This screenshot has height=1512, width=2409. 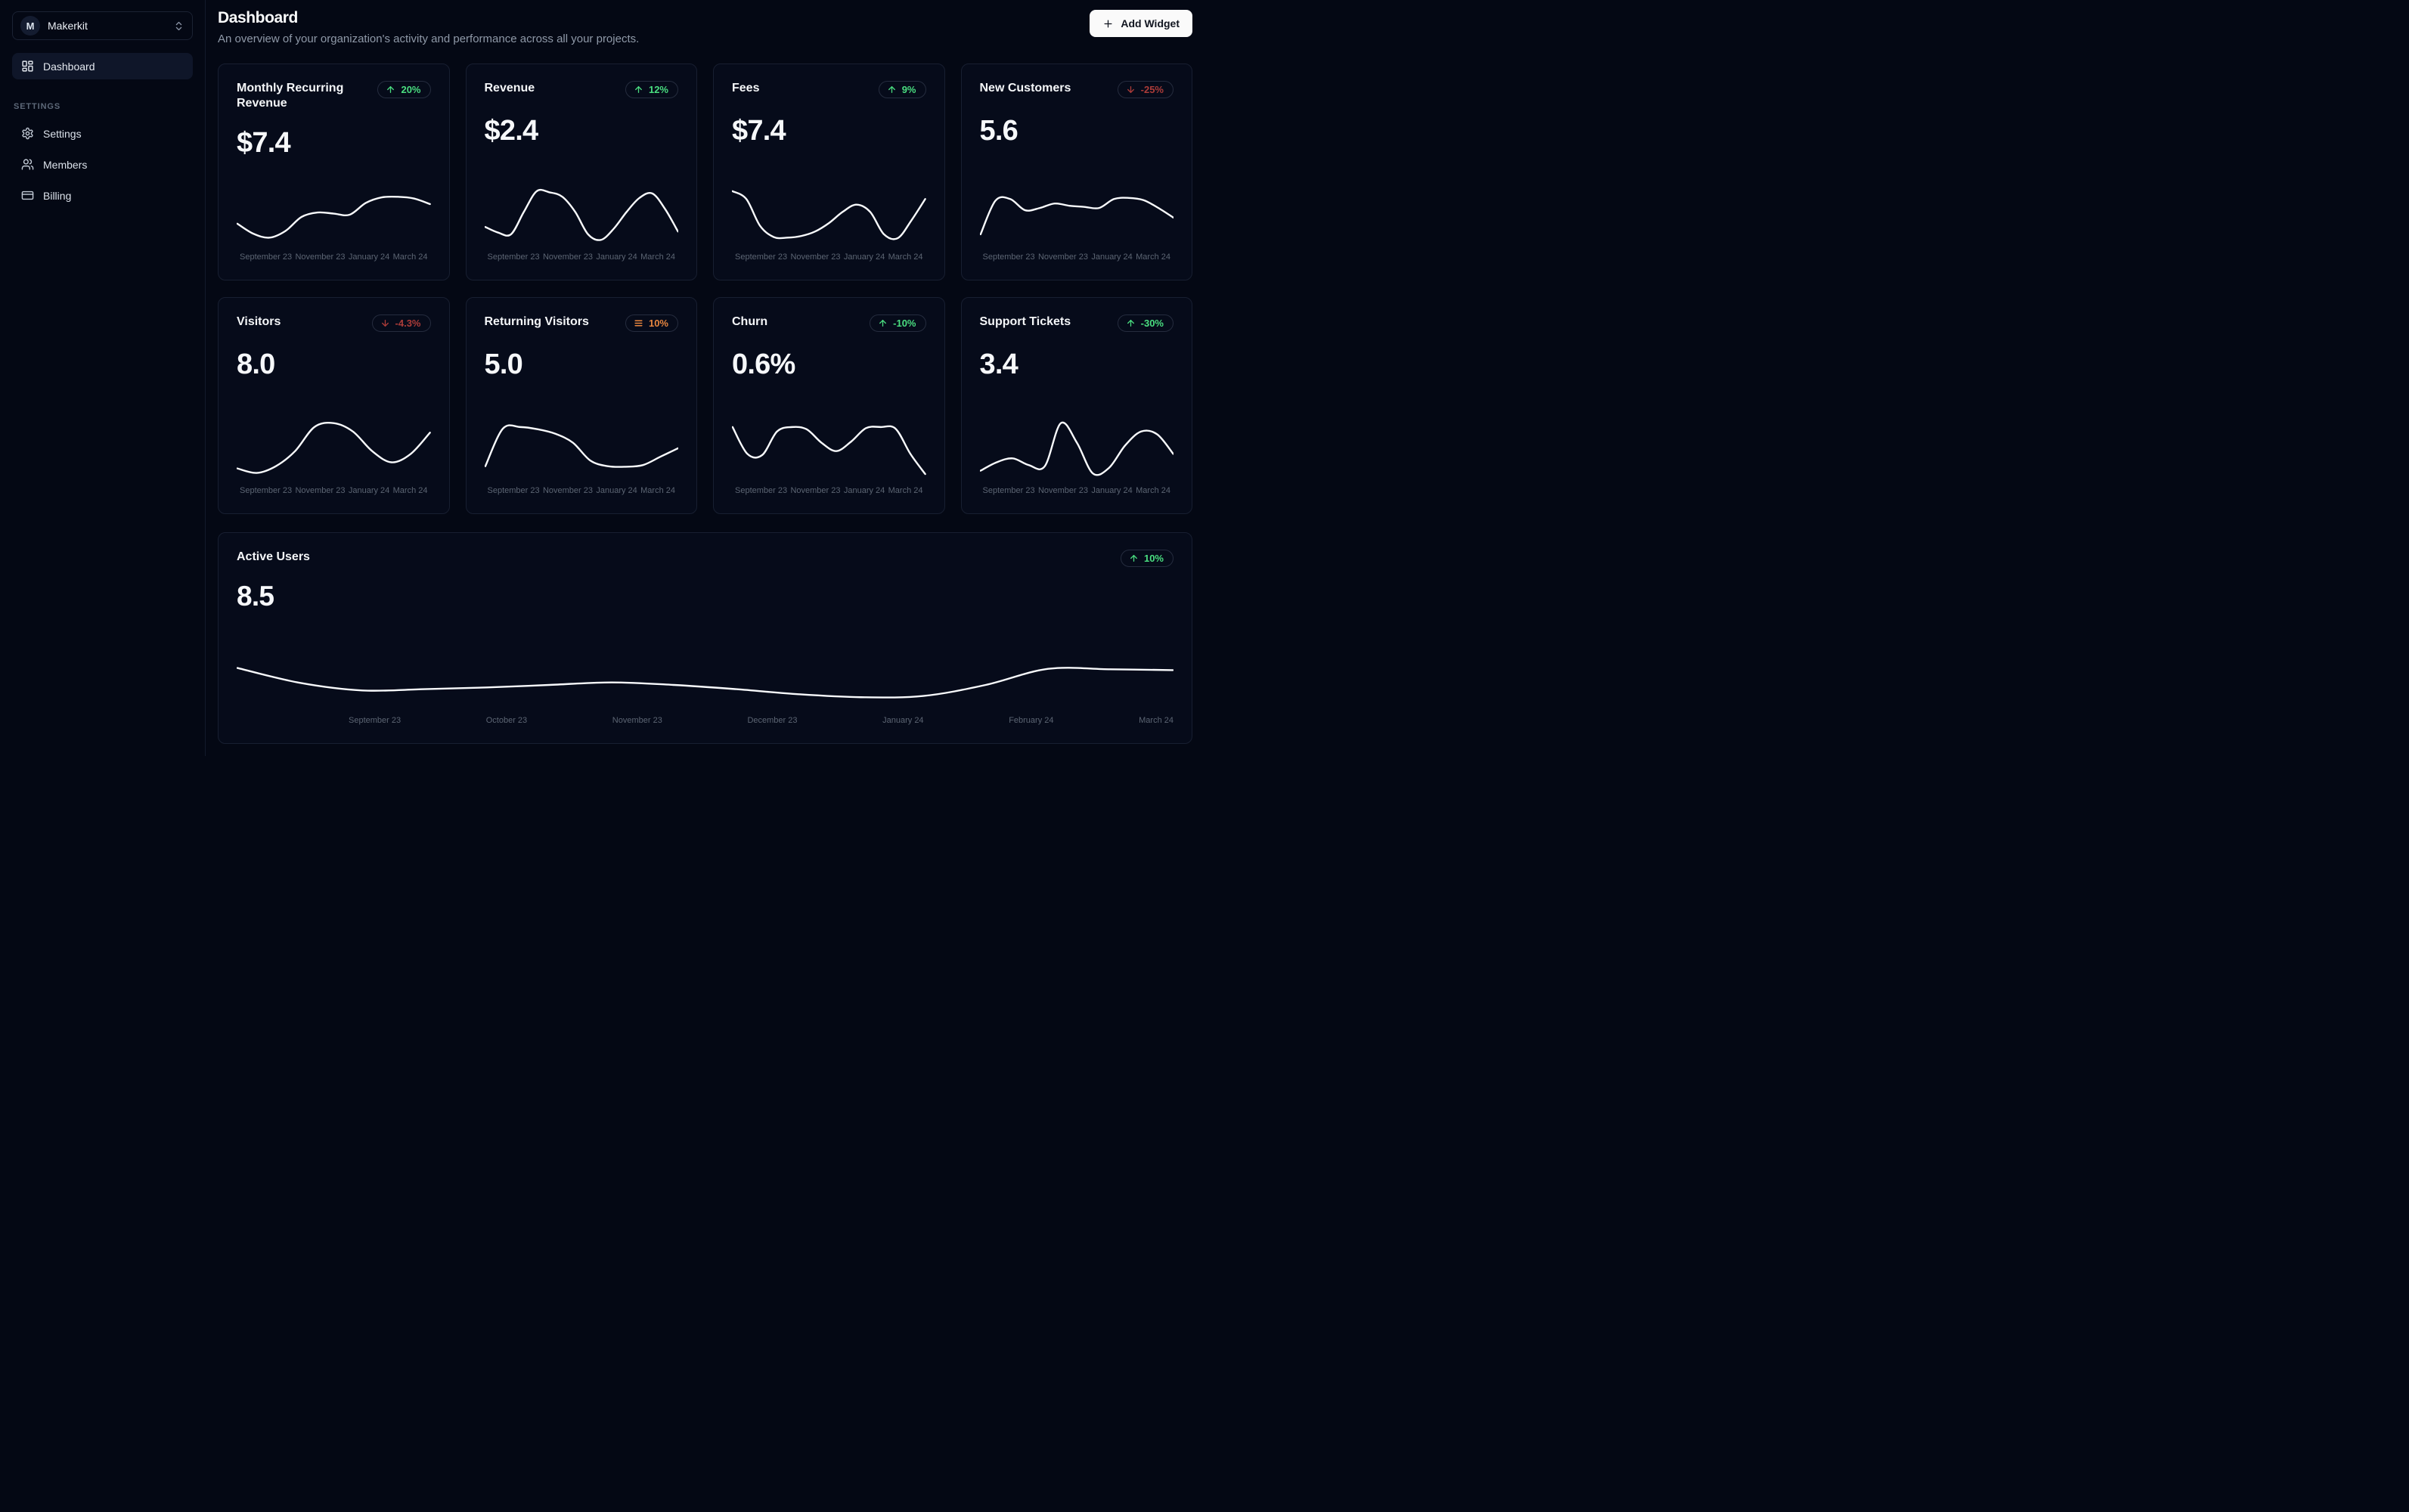 What do you see at coordinates (905, 323) in the screenshot?
I see `trend-value: -10%` at bounding box center [905, 323].